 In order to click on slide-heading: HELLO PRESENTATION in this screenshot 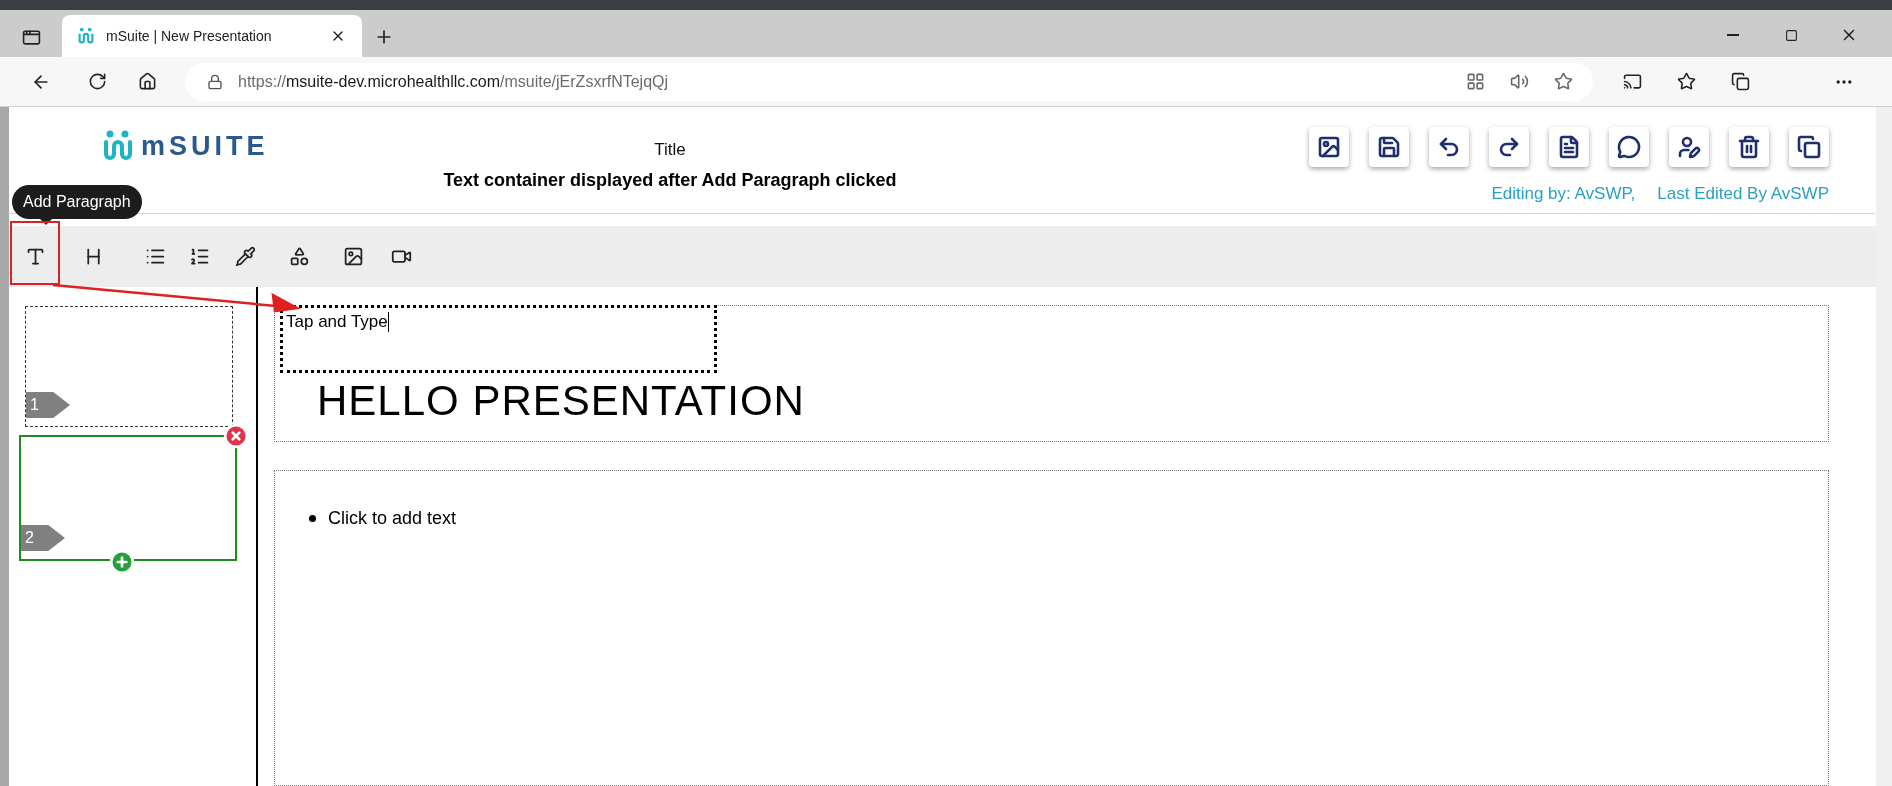, I will do `click(561, 401)`.